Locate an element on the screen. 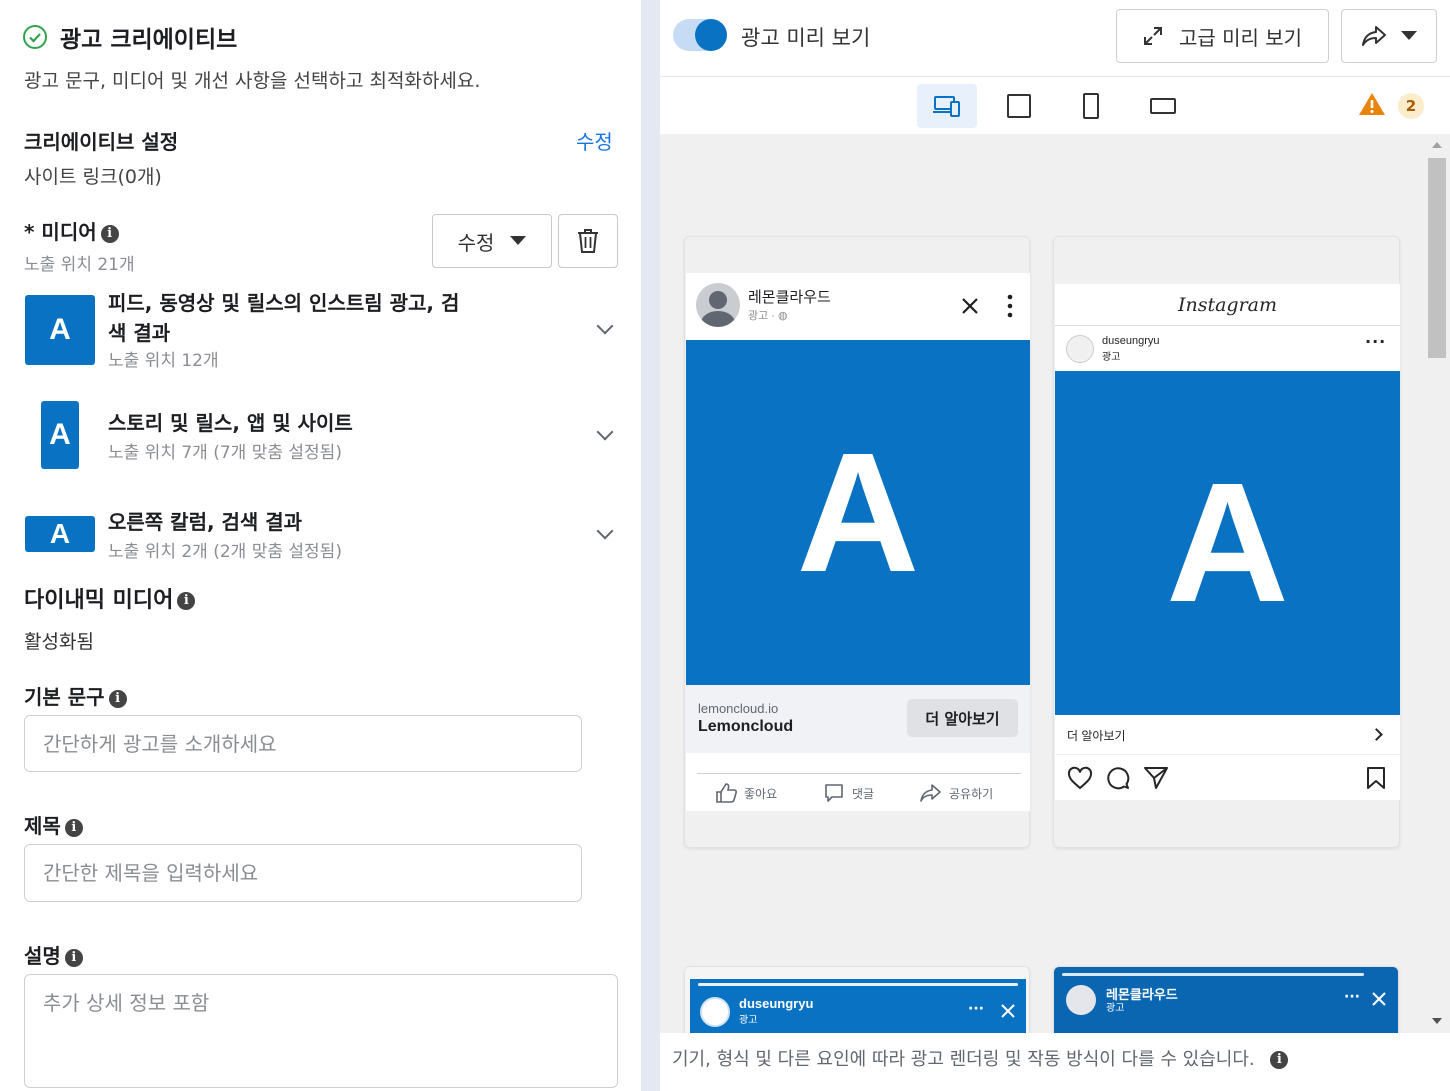 Image resolution: width=1450 pixels, height=1091 pixels. primary-text-input: 간단하게 광고를 소개하세요 is located at coordinates (303, 743).